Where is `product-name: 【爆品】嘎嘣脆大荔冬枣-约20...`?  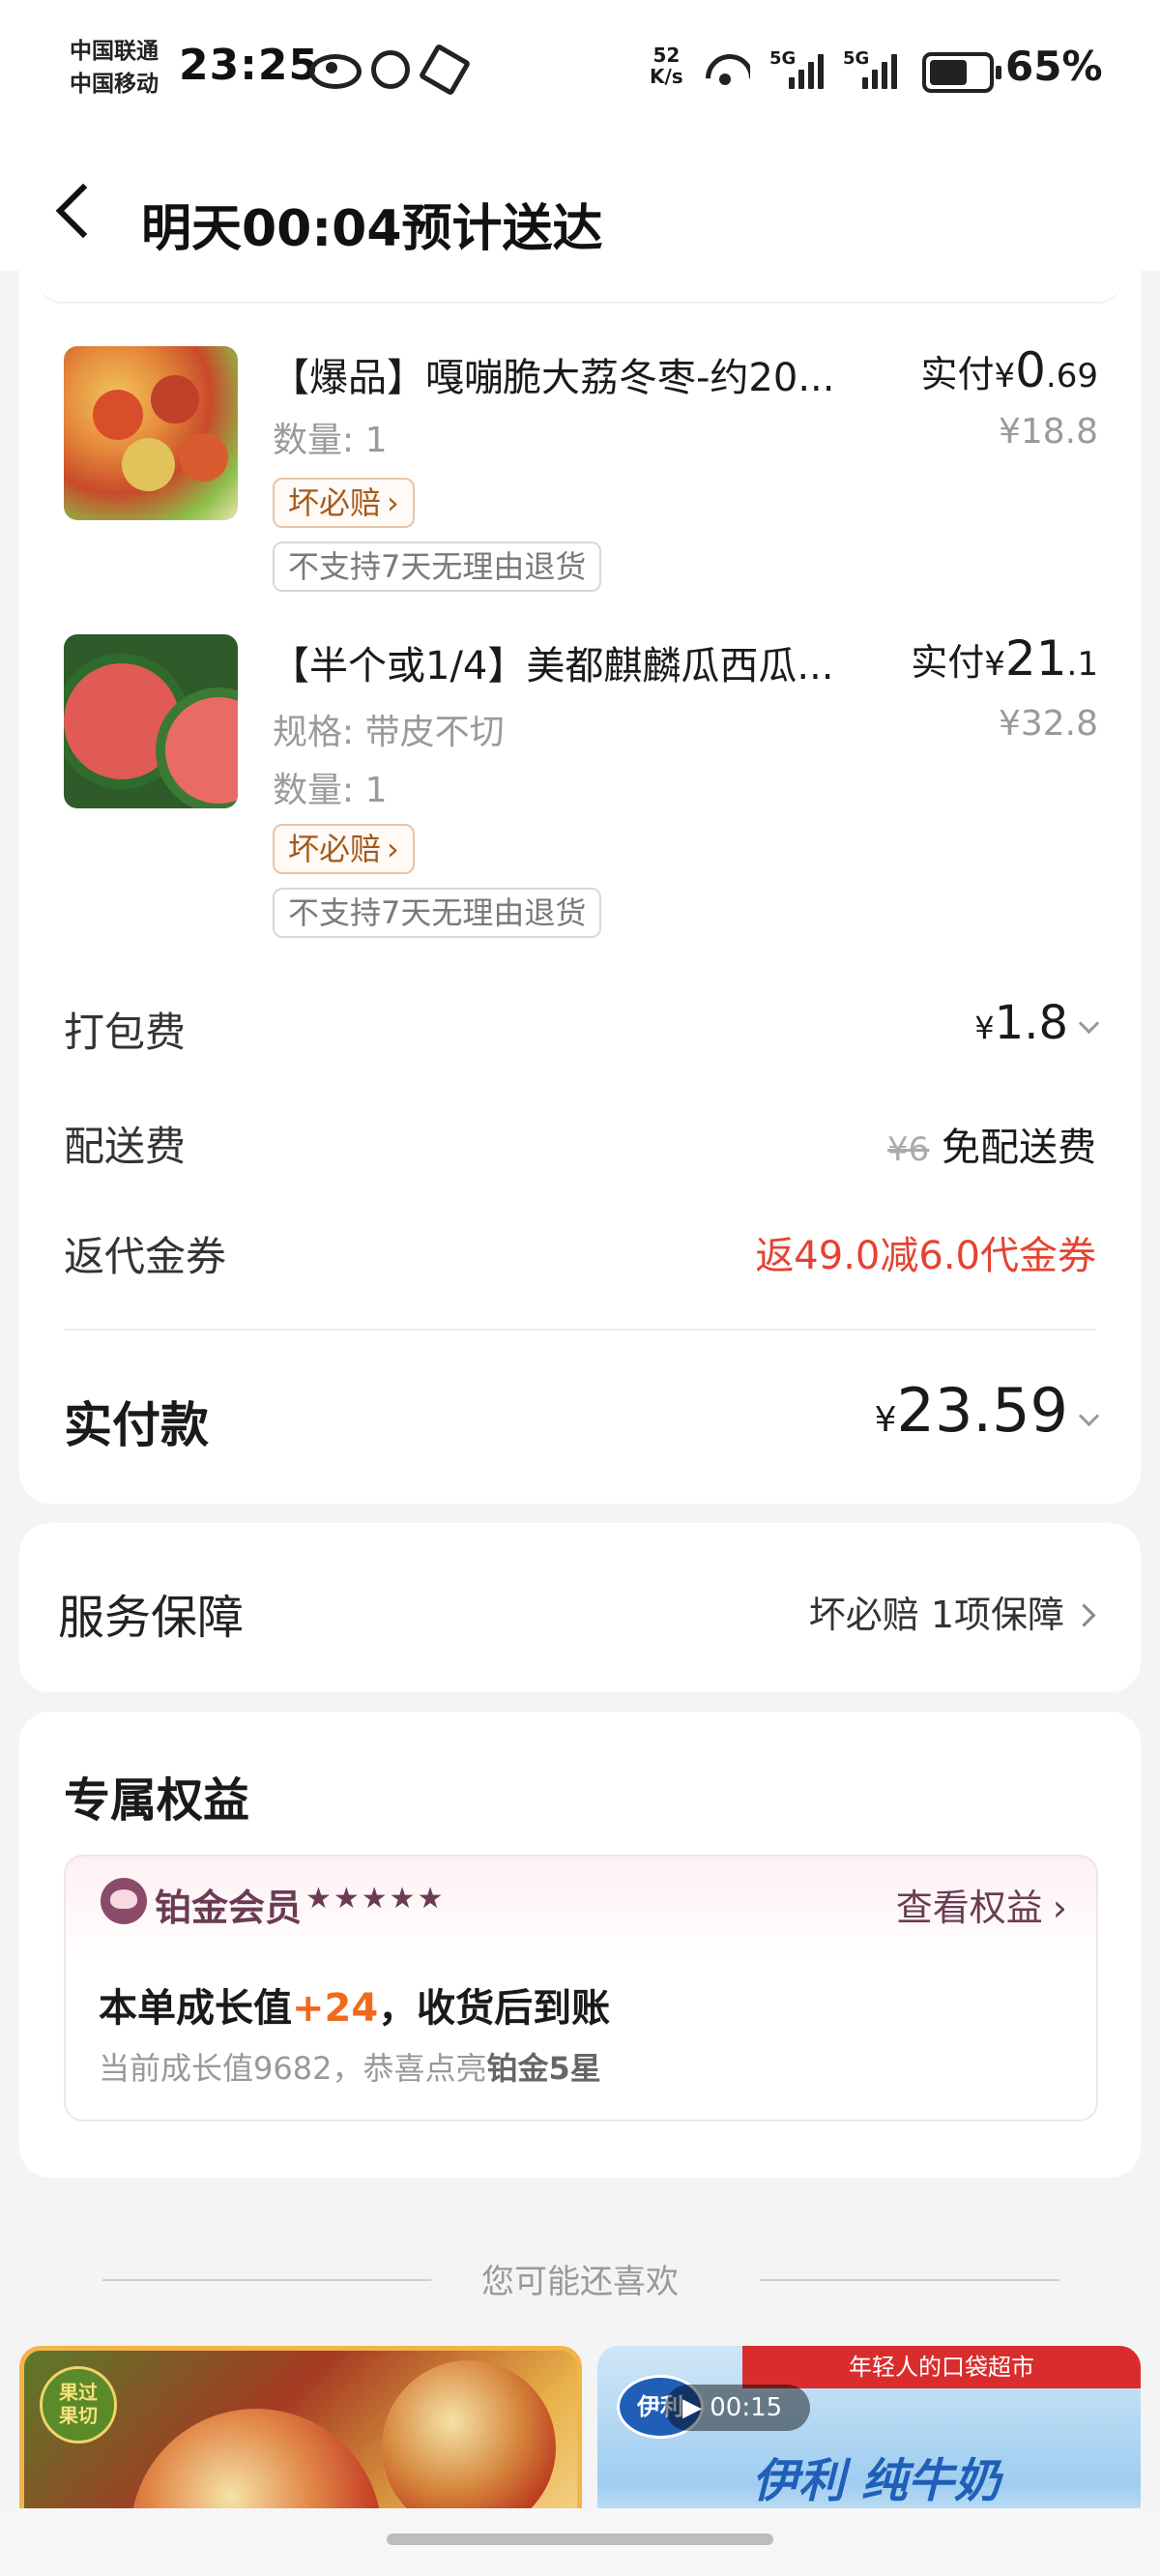 product-name: 【爆品】嘎嘣脆大荔冬枣-约20... is located at coordinates (599, 374).